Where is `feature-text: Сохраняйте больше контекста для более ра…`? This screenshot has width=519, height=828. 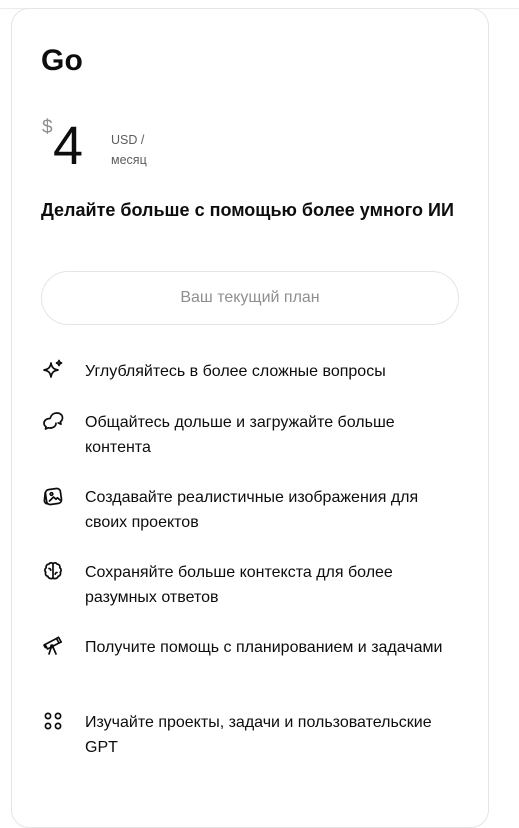
feature-text: Сохраняйте больше контекста для более ра… is located at coordinates (239, 585).